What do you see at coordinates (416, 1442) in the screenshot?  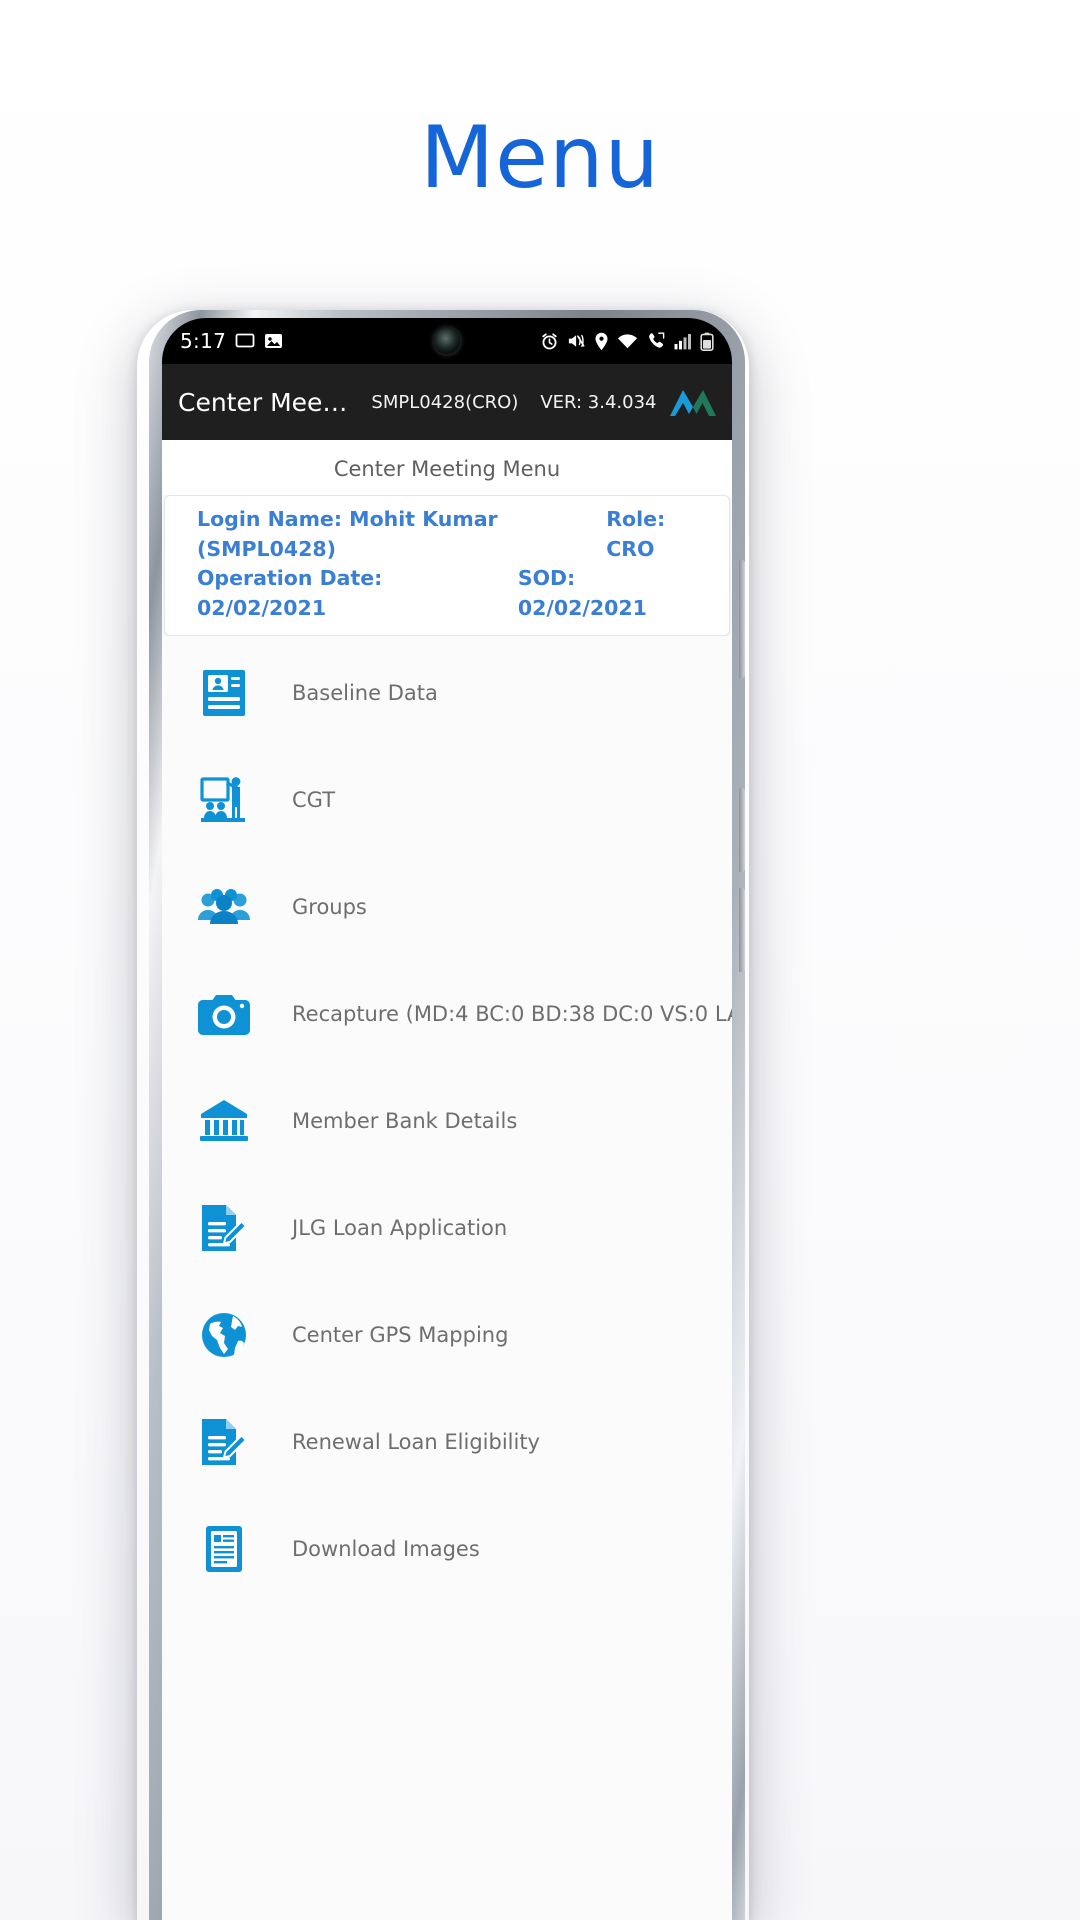 I see `menu-item-label: Renewal Loan Eligibility` at bounding box center [416, 1442].